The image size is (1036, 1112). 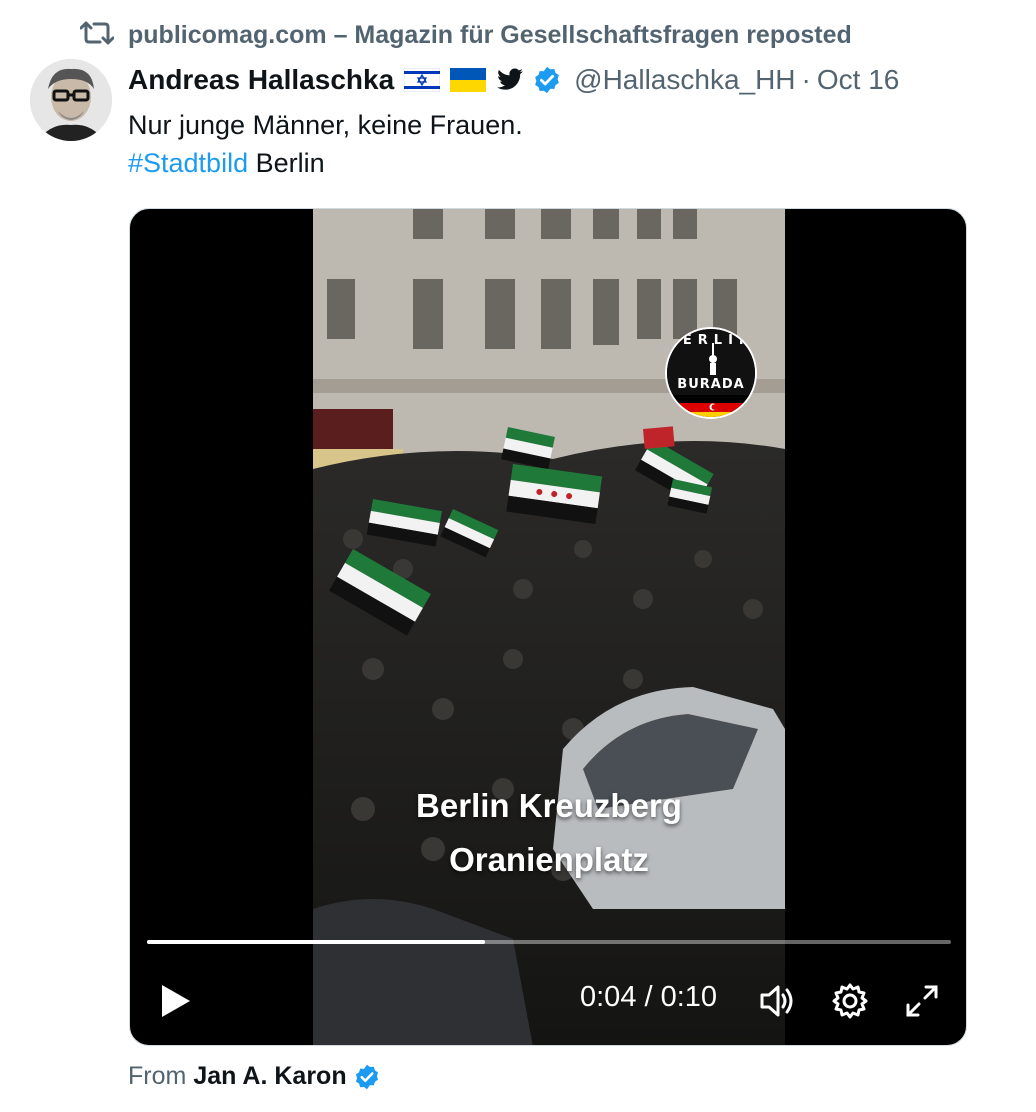 I want to click on settings-gear-icon, so click(x=850, y=1001).